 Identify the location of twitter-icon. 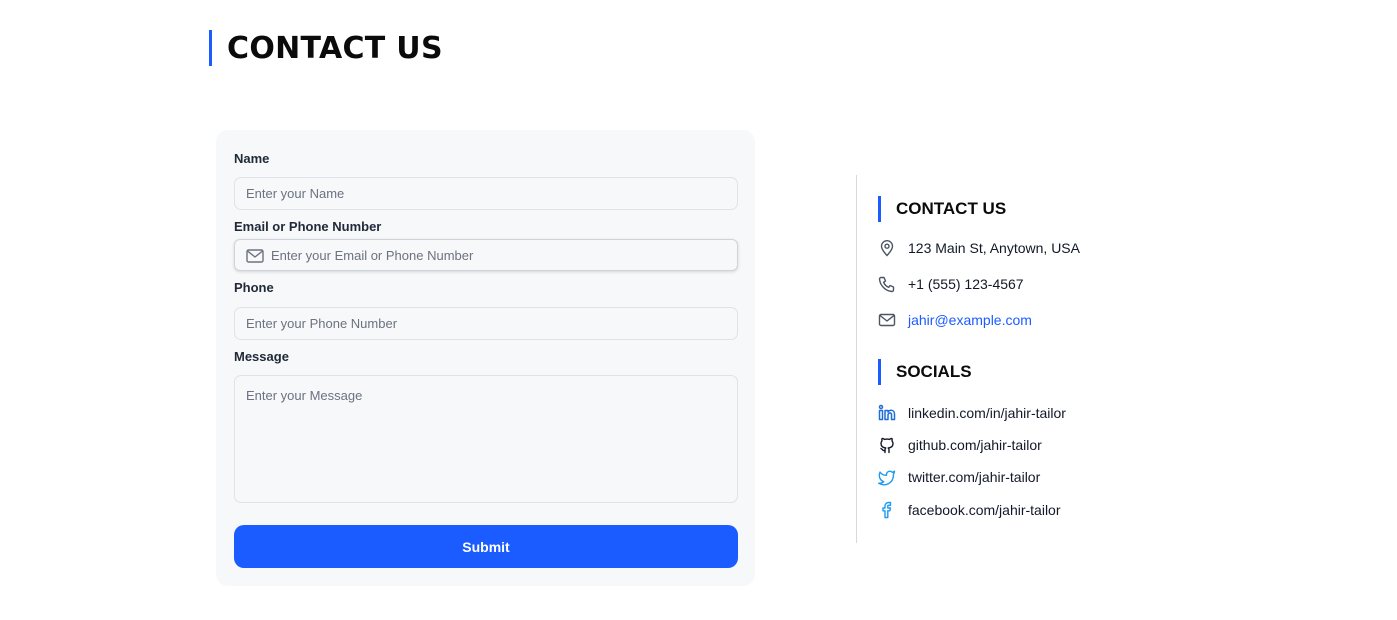
(887, 477).